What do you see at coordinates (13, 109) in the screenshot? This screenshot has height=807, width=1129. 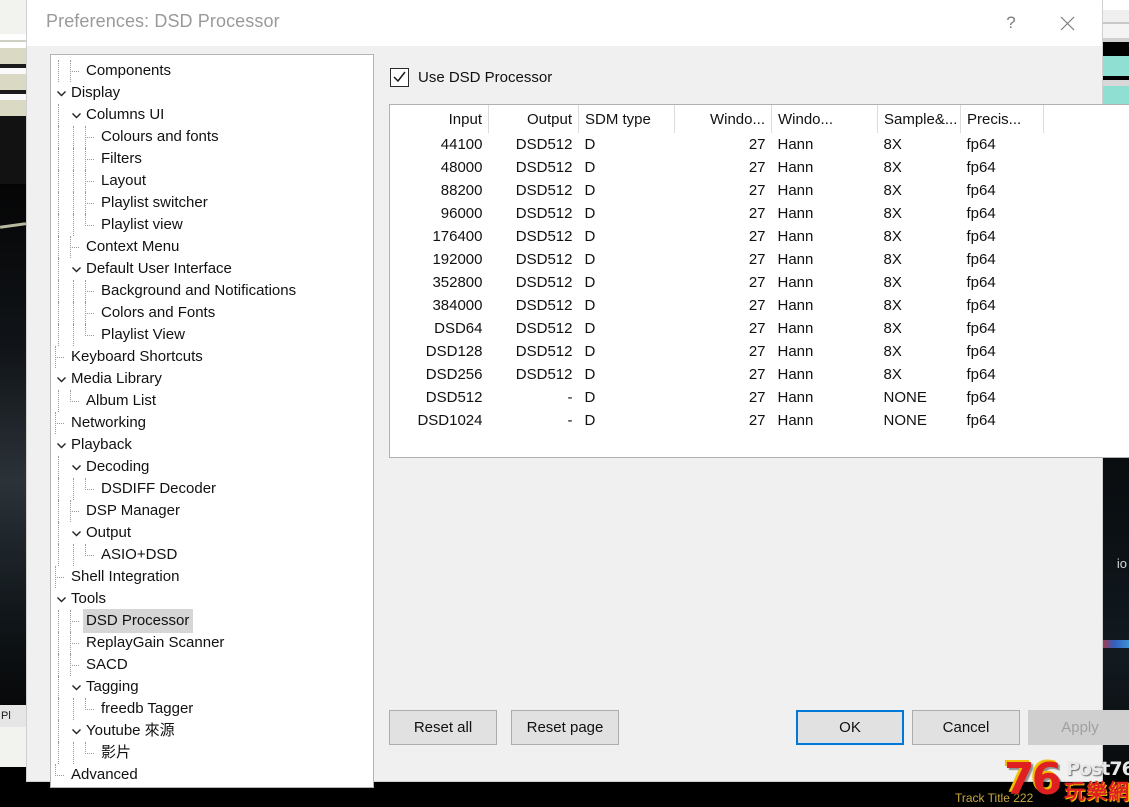 I see `background-playlist-rows` at bounding box center [13, 109].